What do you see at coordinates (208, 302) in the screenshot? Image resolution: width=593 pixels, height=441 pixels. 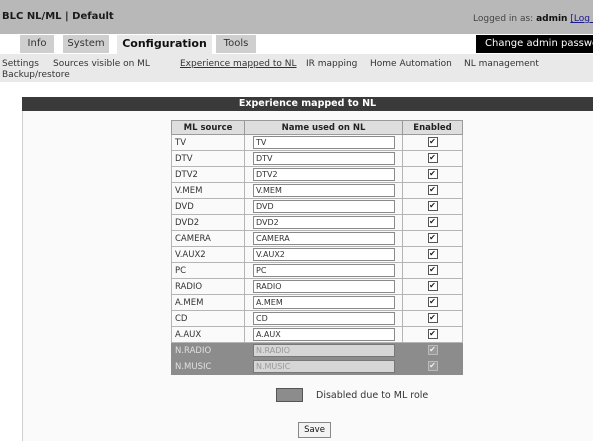 I see `ml-source-cell: A.MEM` at bounding box center [208, 302].